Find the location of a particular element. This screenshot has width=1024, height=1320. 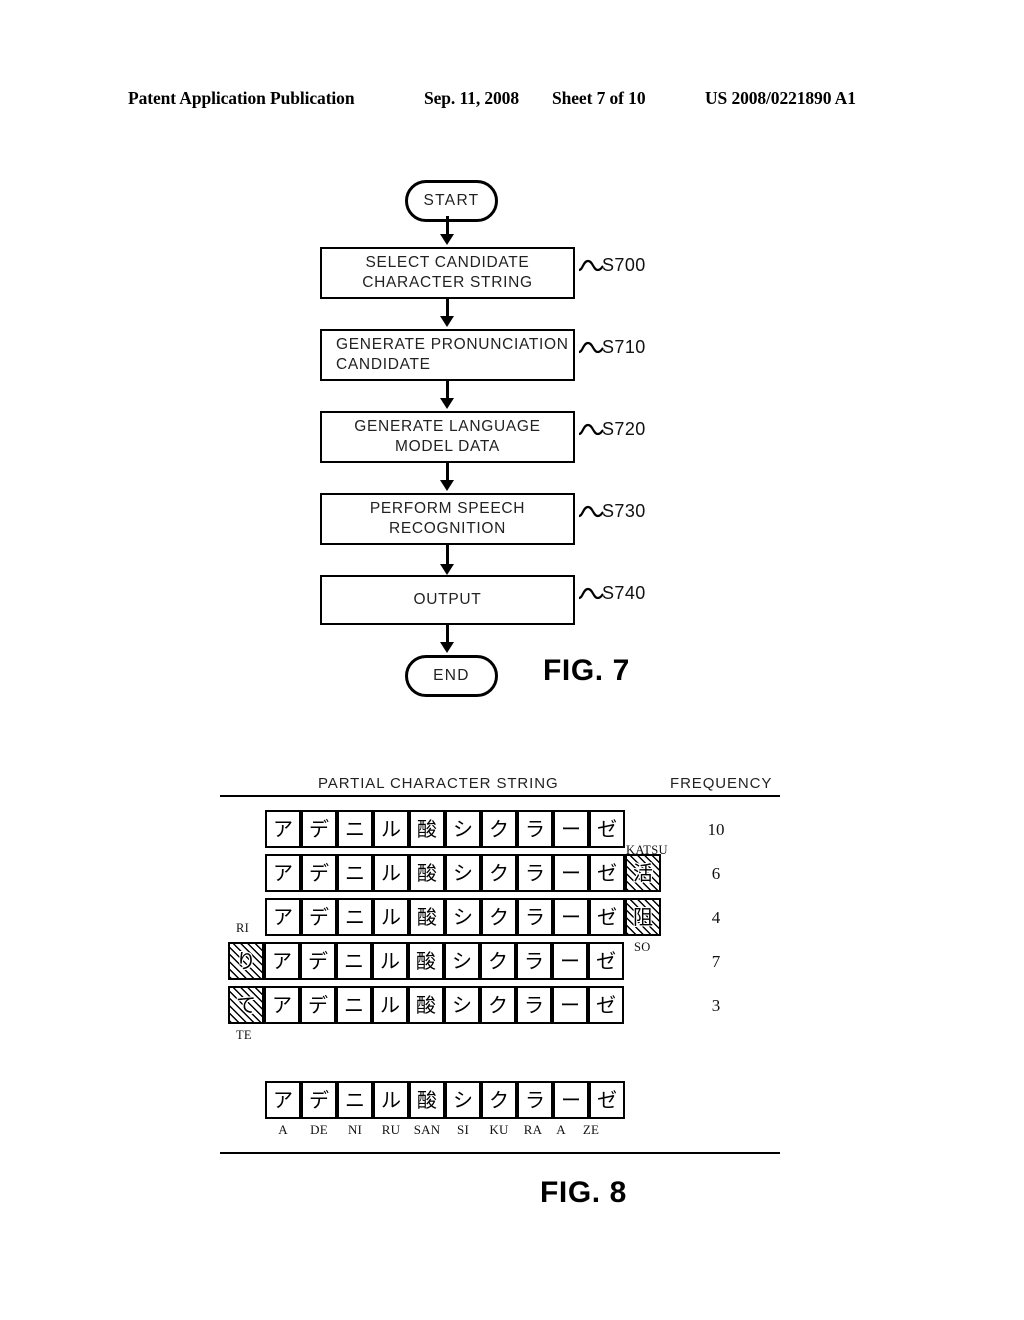

table-header-rule is located at coordinates (500, 796).